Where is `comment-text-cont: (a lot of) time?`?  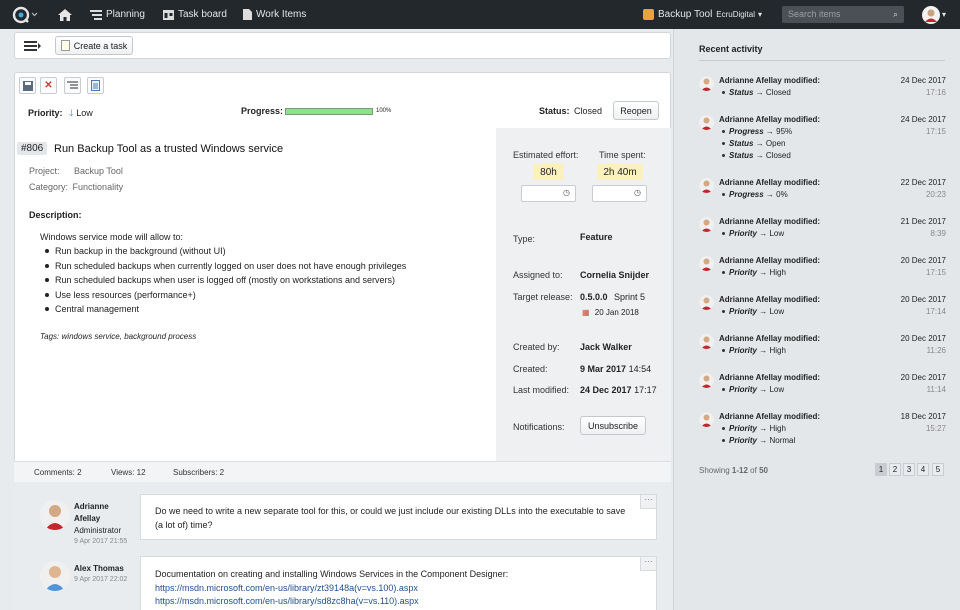 comment-text-cont: (a lot of) time? is located at coordinates (184, 524).